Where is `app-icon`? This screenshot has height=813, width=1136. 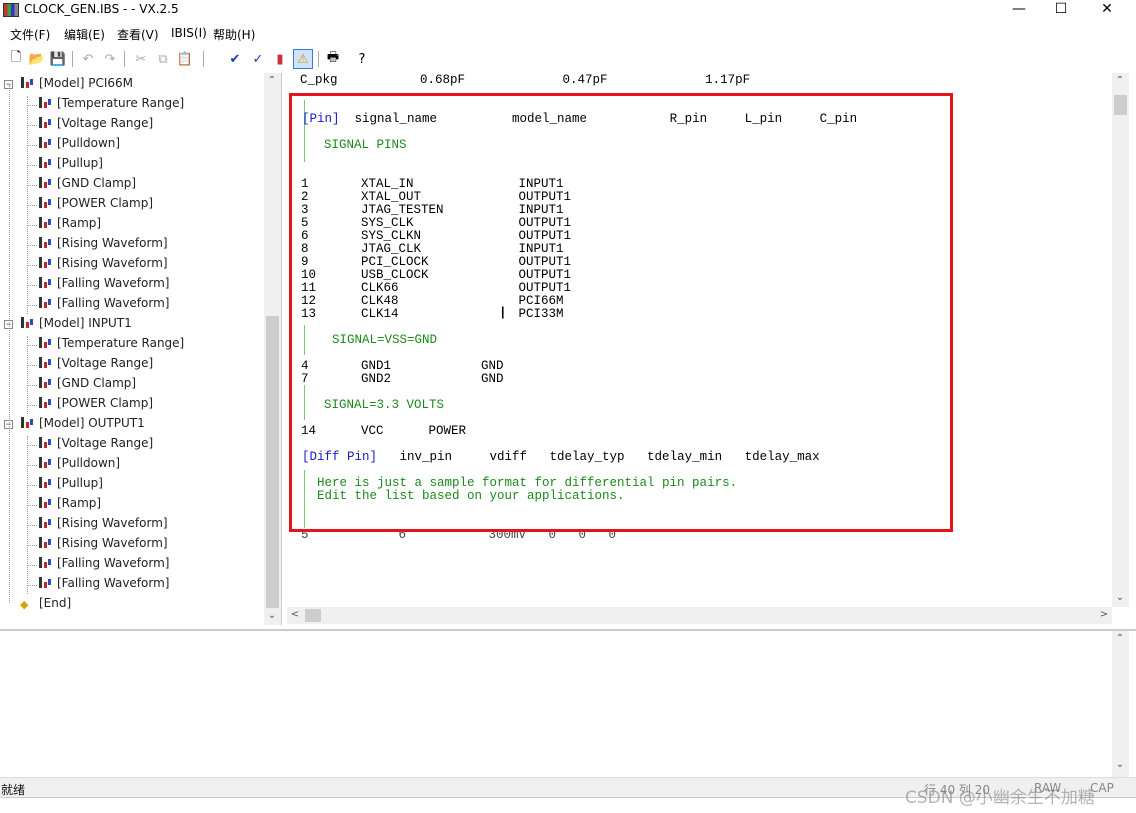
app-icon is located at coordinates (11, 10).